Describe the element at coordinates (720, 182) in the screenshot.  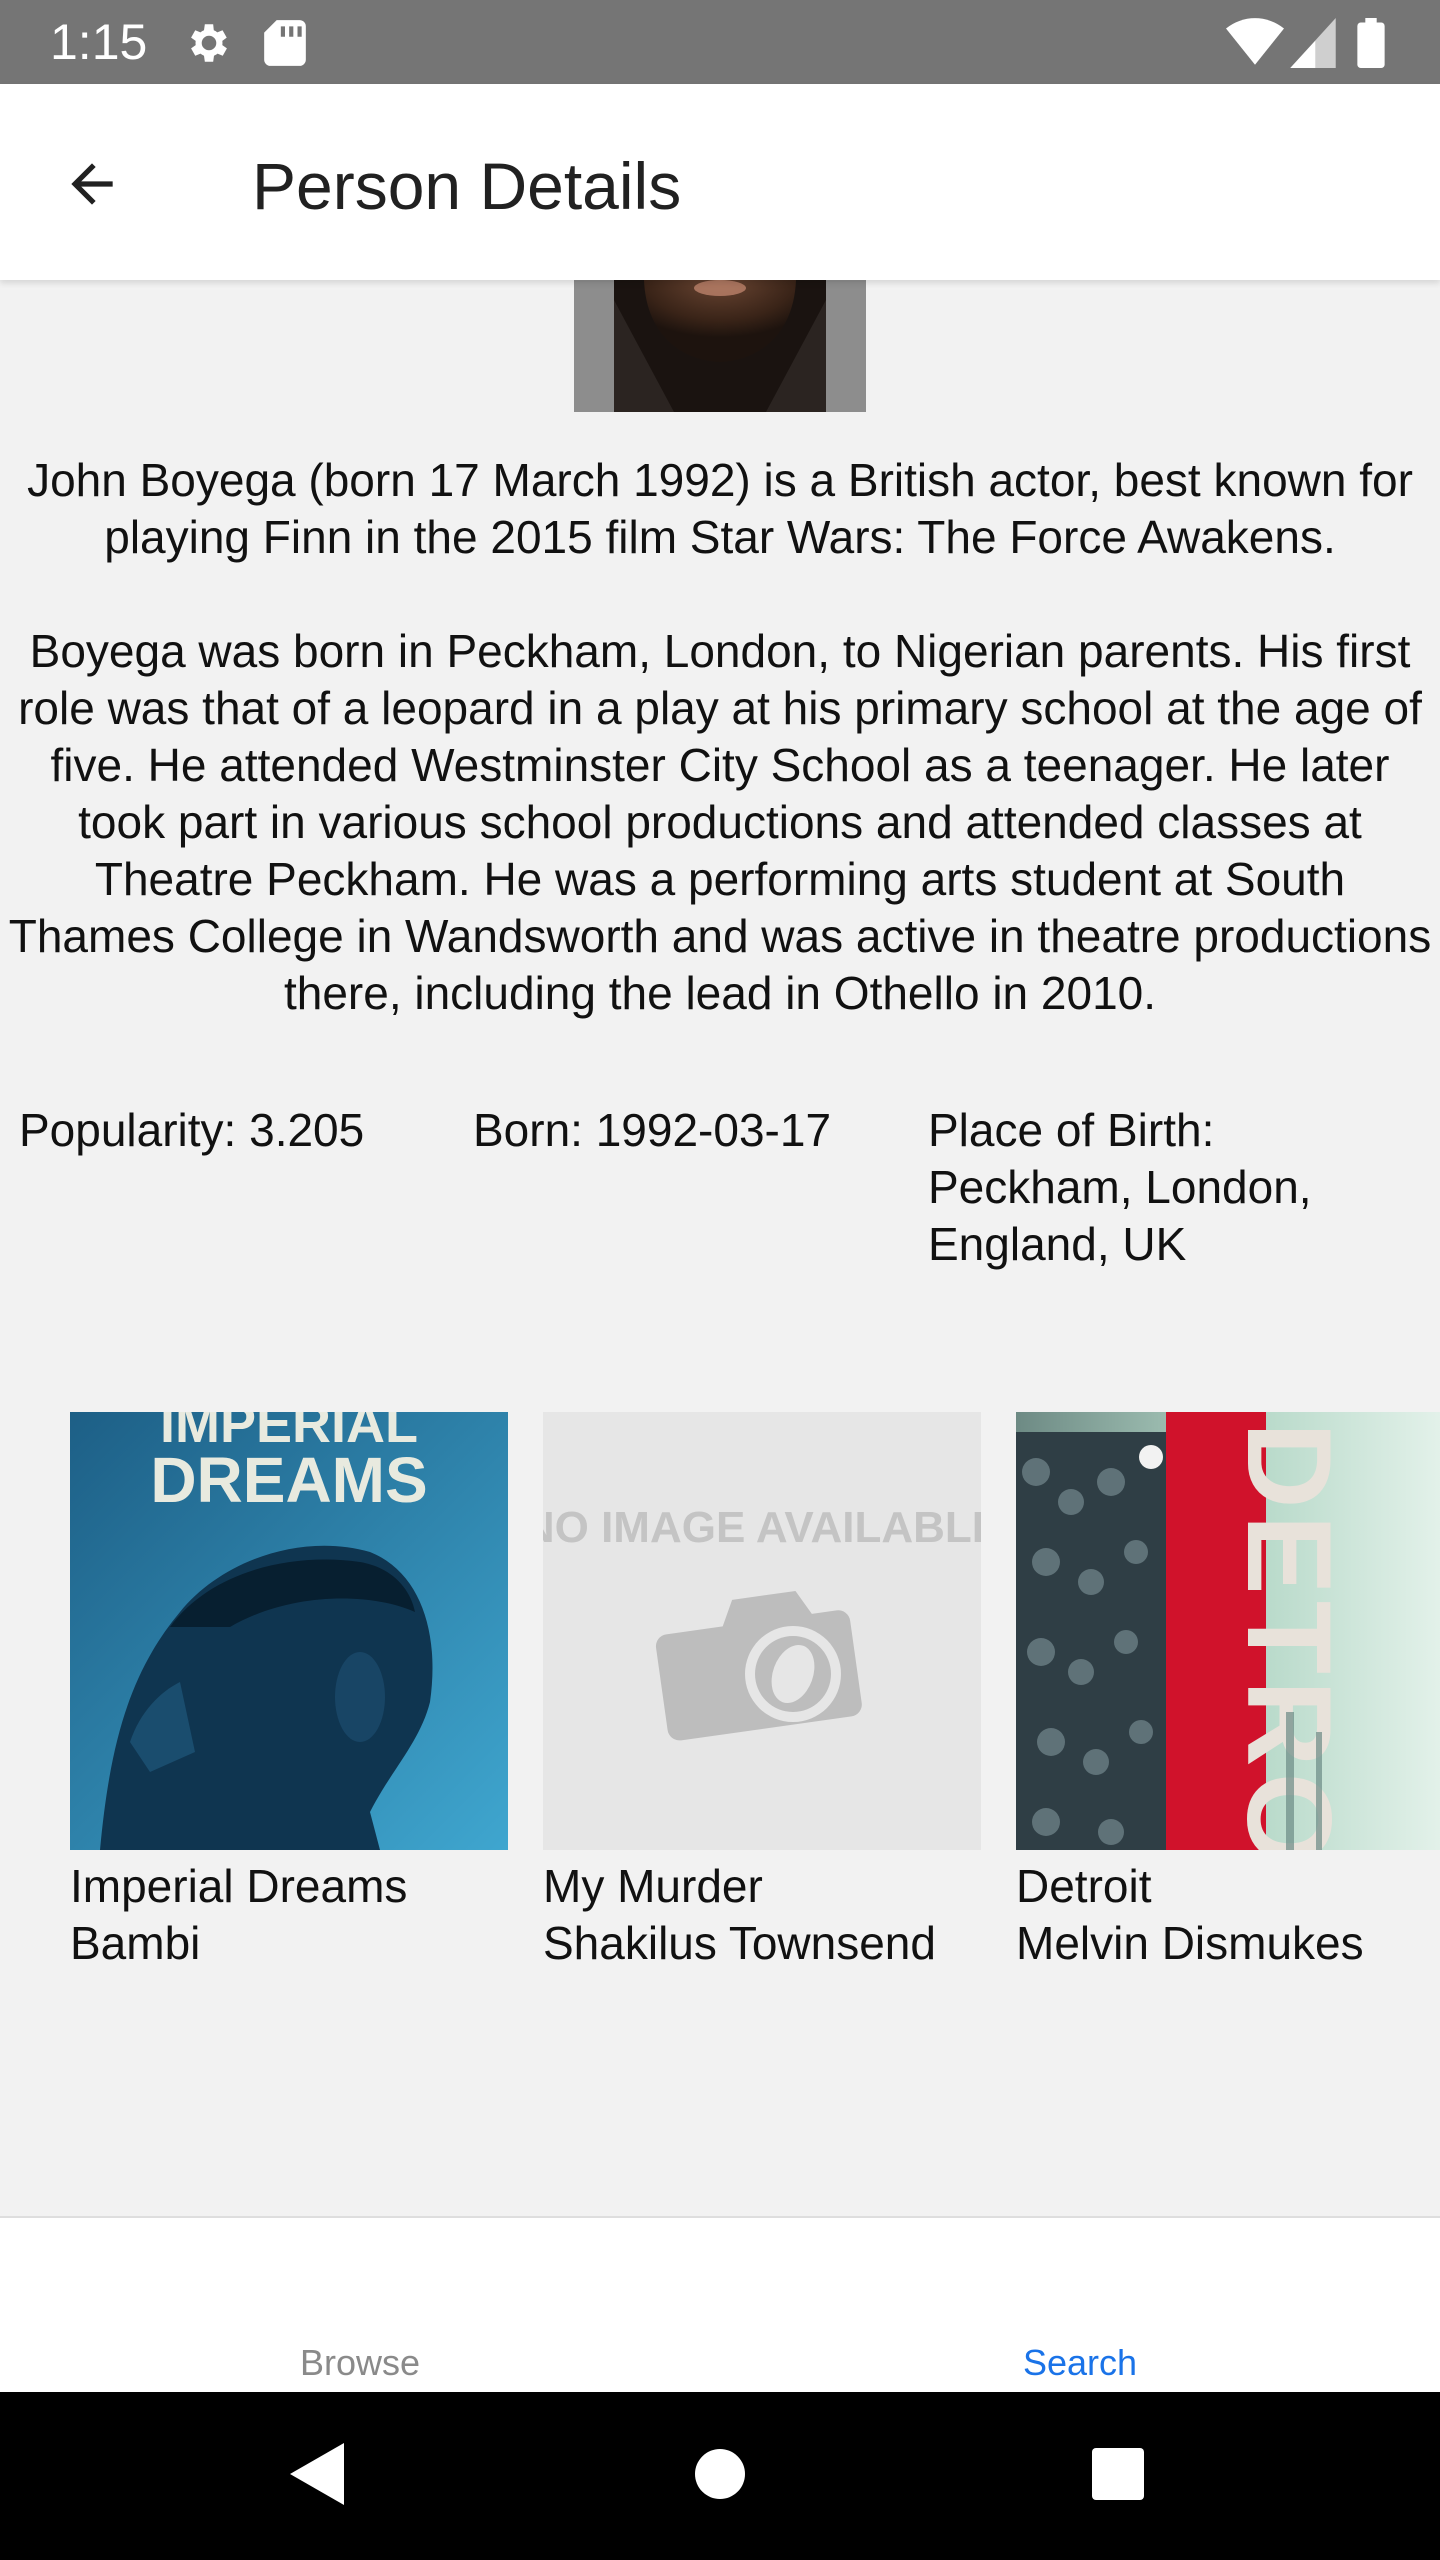
I see `app-bar: Person Details` at that location.